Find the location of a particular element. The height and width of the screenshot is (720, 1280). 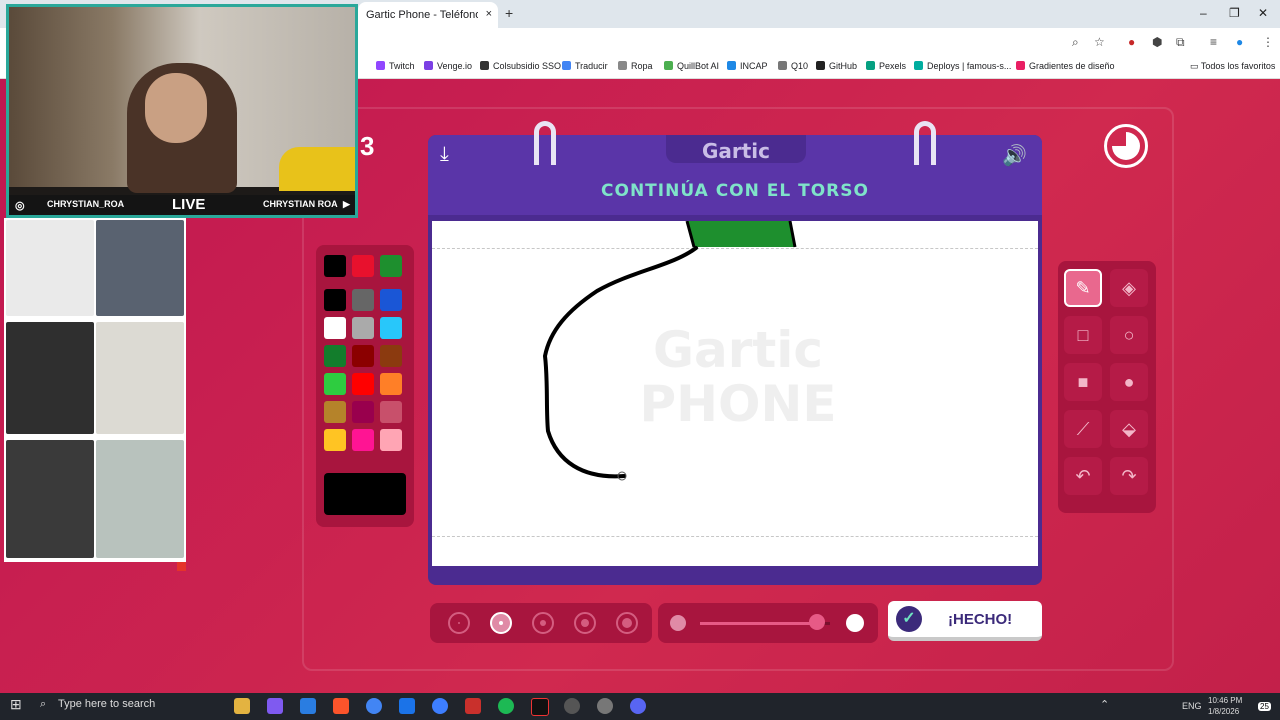

minimize-button: – is located at coordinates (1203, 13).